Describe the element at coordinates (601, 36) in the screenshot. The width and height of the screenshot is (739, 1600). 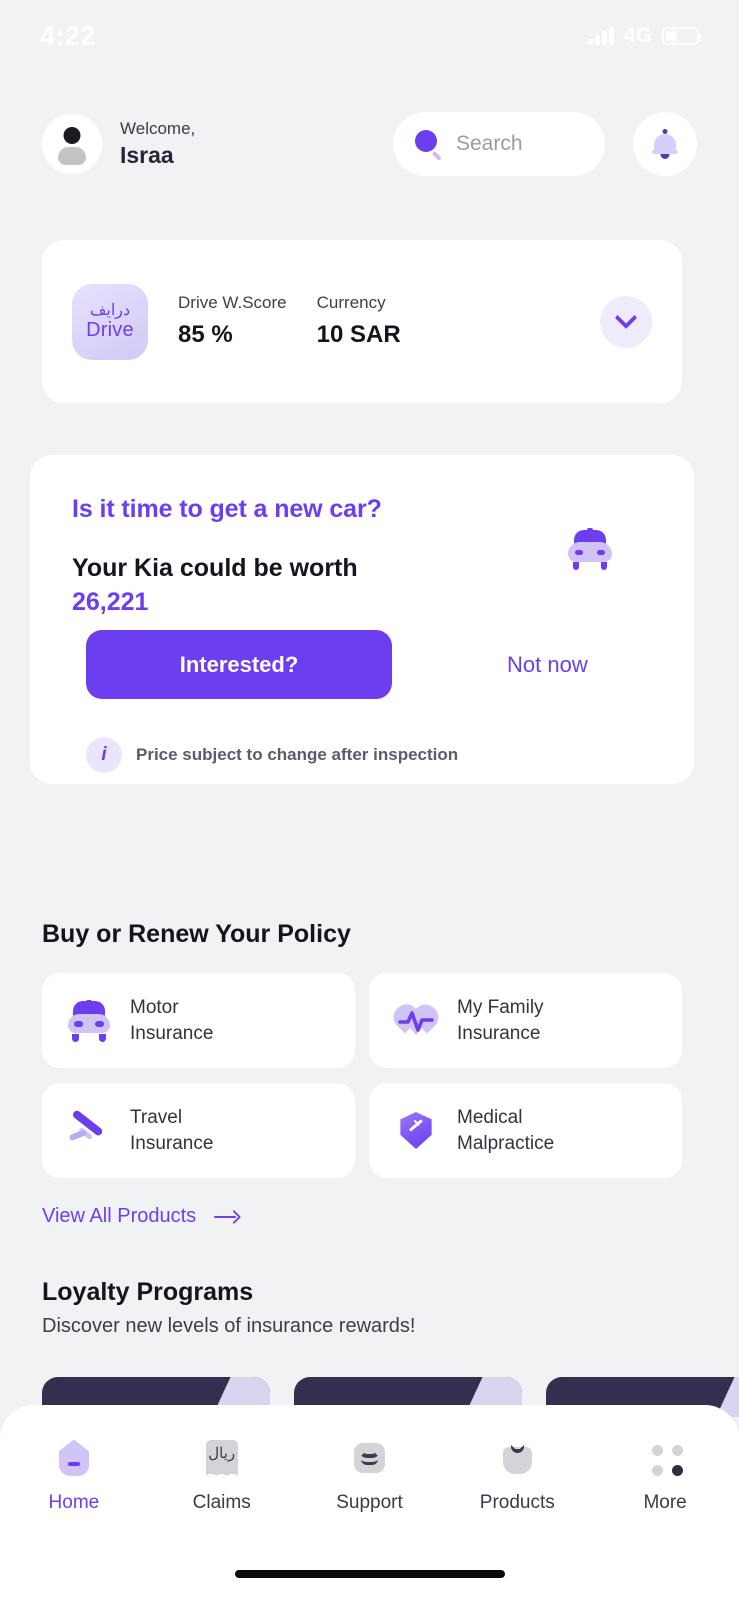
I see `signal-bars-icon` at that location.